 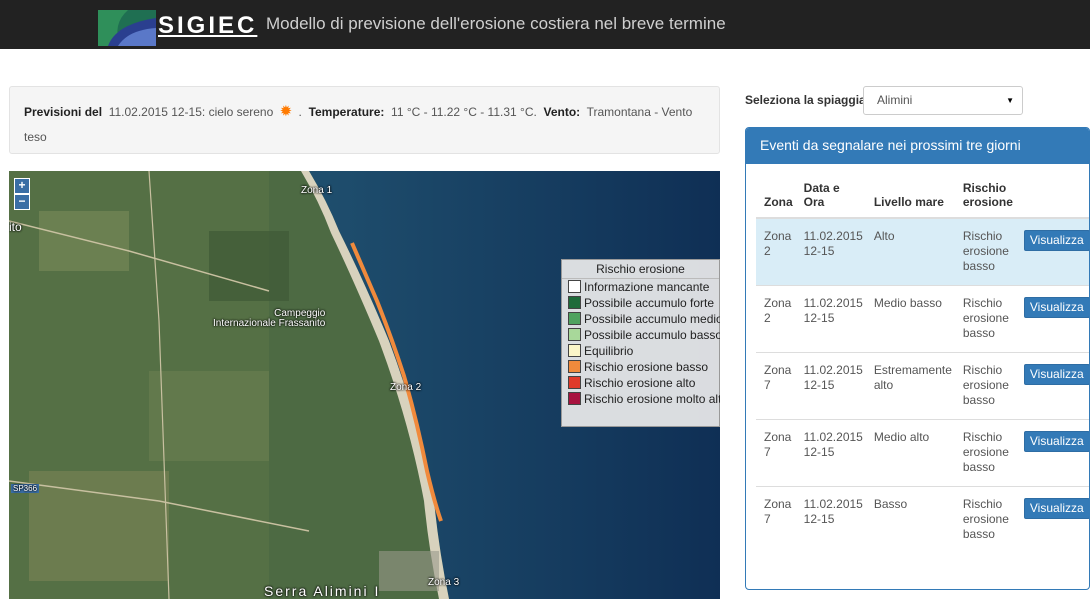 What do you see at coordinates (1010, 100) in the screenshot?
I see `dropdown-arrow-icon: ▼` at bounding box center [1010, 100].